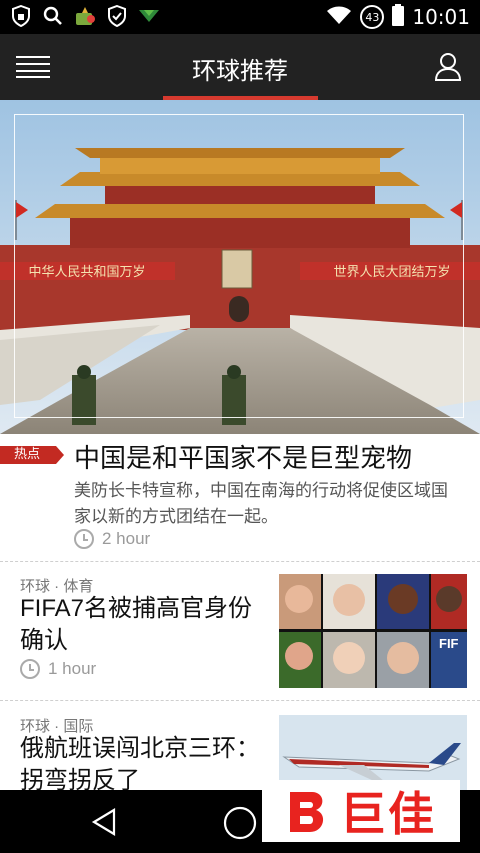 The width and height of the screenshot is (480, 853). I want to click on item-time: 1 hour, so click(58, 669).